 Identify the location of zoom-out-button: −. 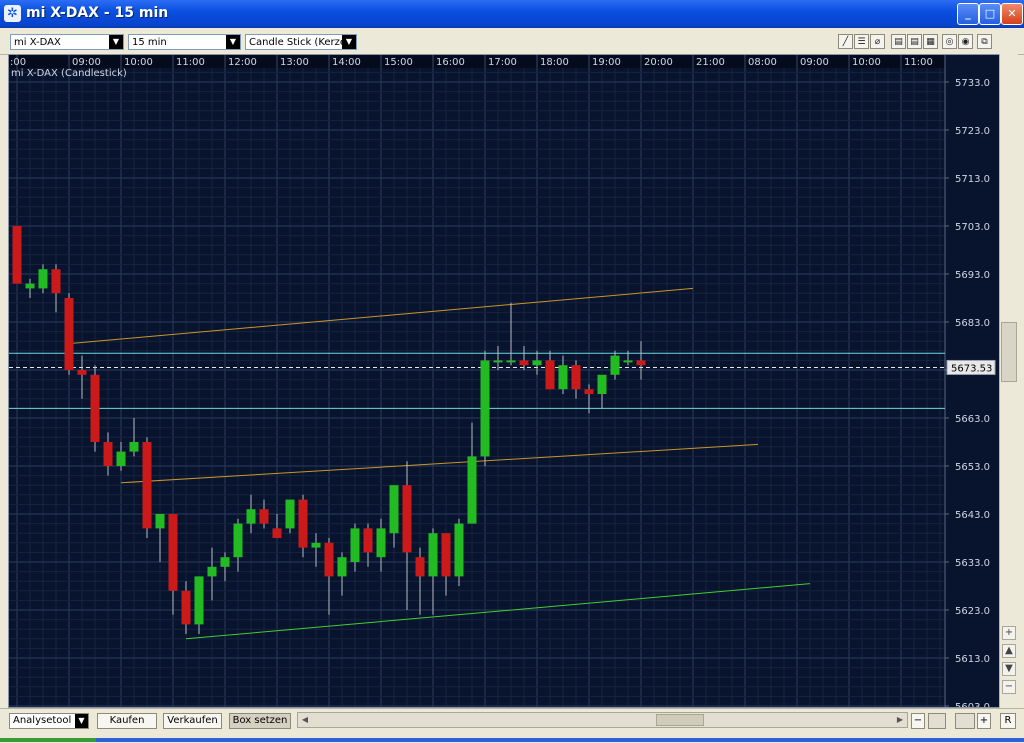
(918, 721).